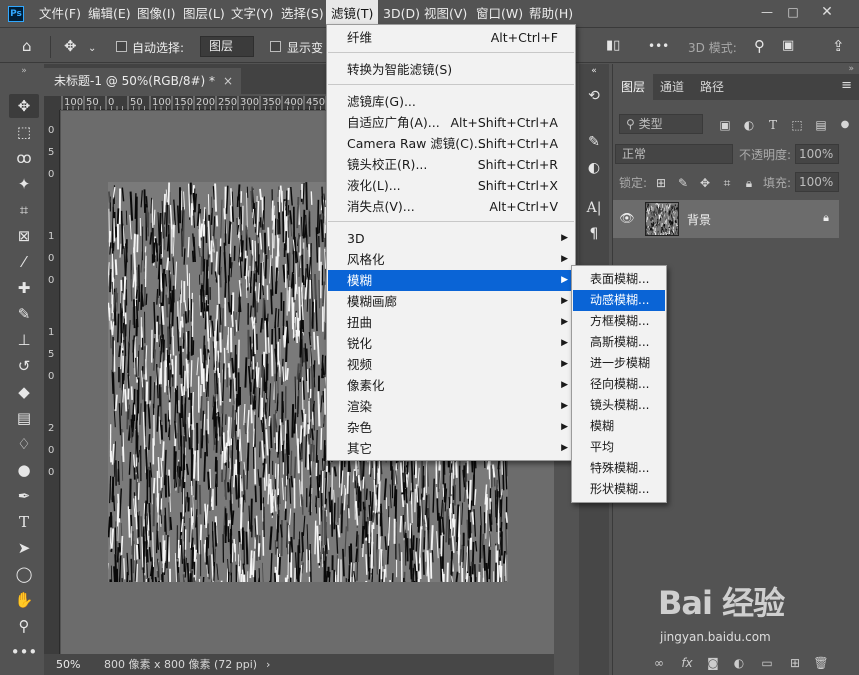  Describe the element at coordinates (594, 208) in the screenshot. I see `character-icon: A|` at that location.